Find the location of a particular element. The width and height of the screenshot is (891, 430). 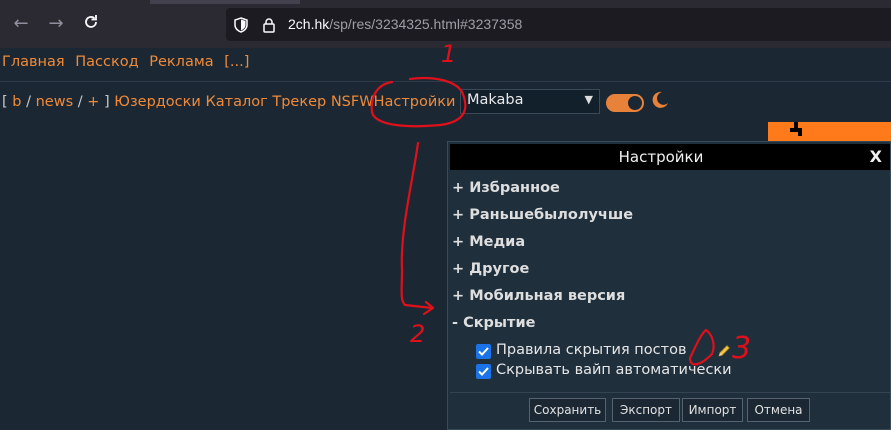

board-plus-link: + is located at coordinates (93, 102).